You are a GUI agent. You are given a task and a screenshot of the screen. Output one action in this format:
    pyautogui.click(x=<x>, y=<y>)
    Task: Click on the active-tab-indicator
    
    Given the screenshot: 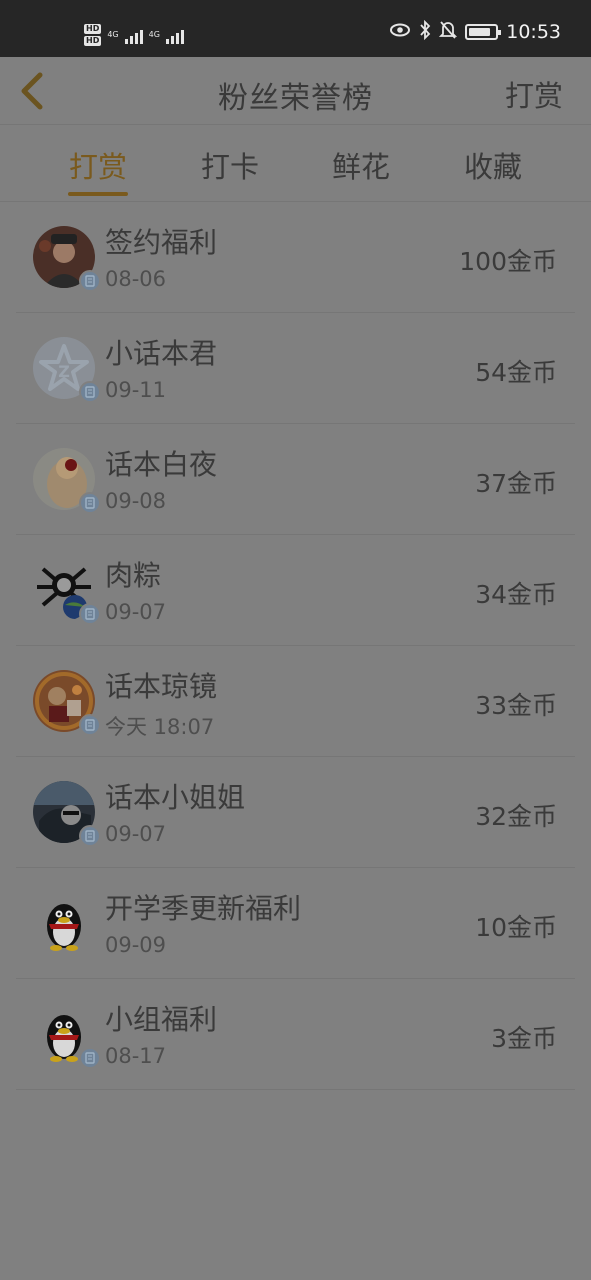 What is the action you would take?
    pyautogui.click(x=98, y=194)
    